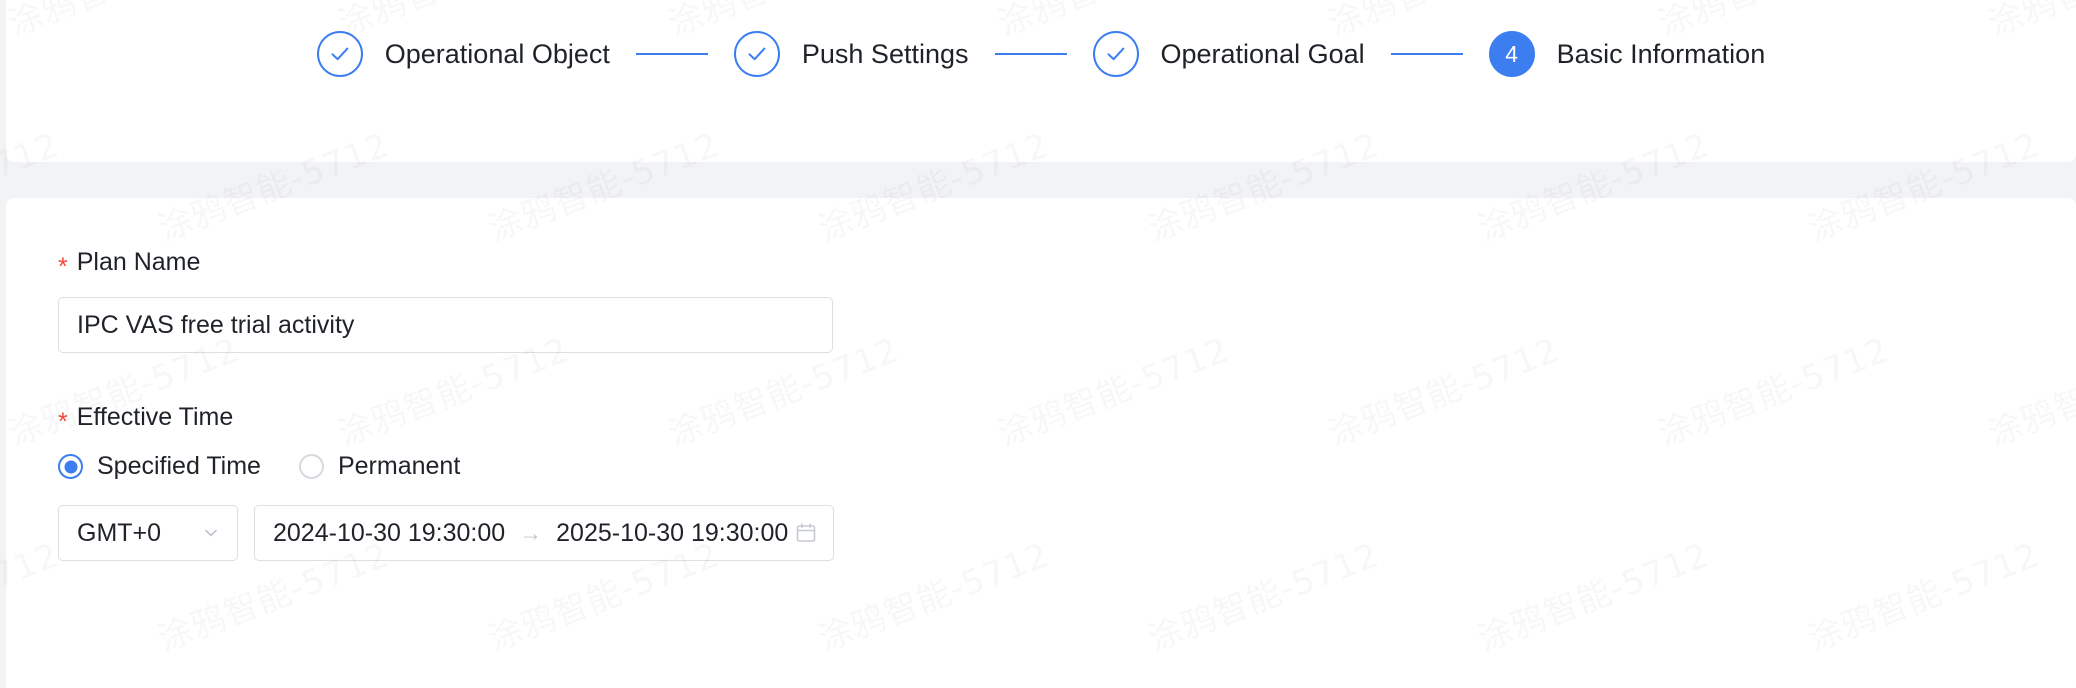 The width and height of the screenshot is (2076, 688). Describe the element at coordinates (389, 533) in the screenshot. I see `range-start-input: 2024-10-30 19:30:00` at that location.